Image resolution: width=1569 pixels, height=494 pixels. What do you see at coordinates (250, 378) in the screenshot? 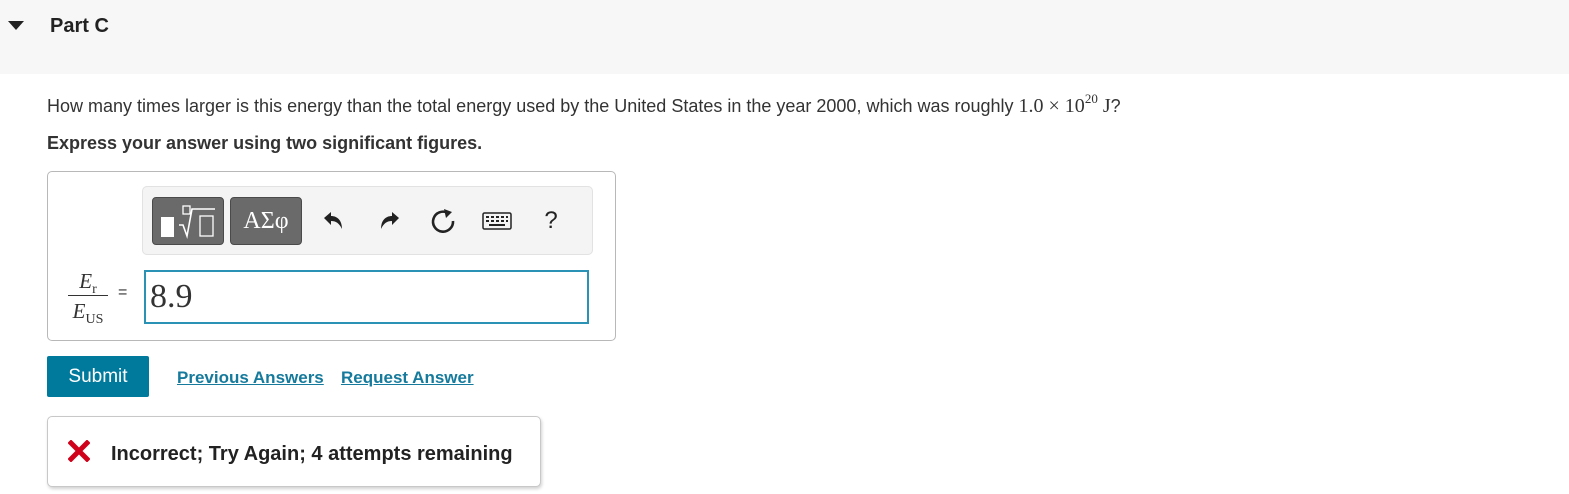
I see `previous-answers-link: Previous Answers` at bounding box center [250, 378].